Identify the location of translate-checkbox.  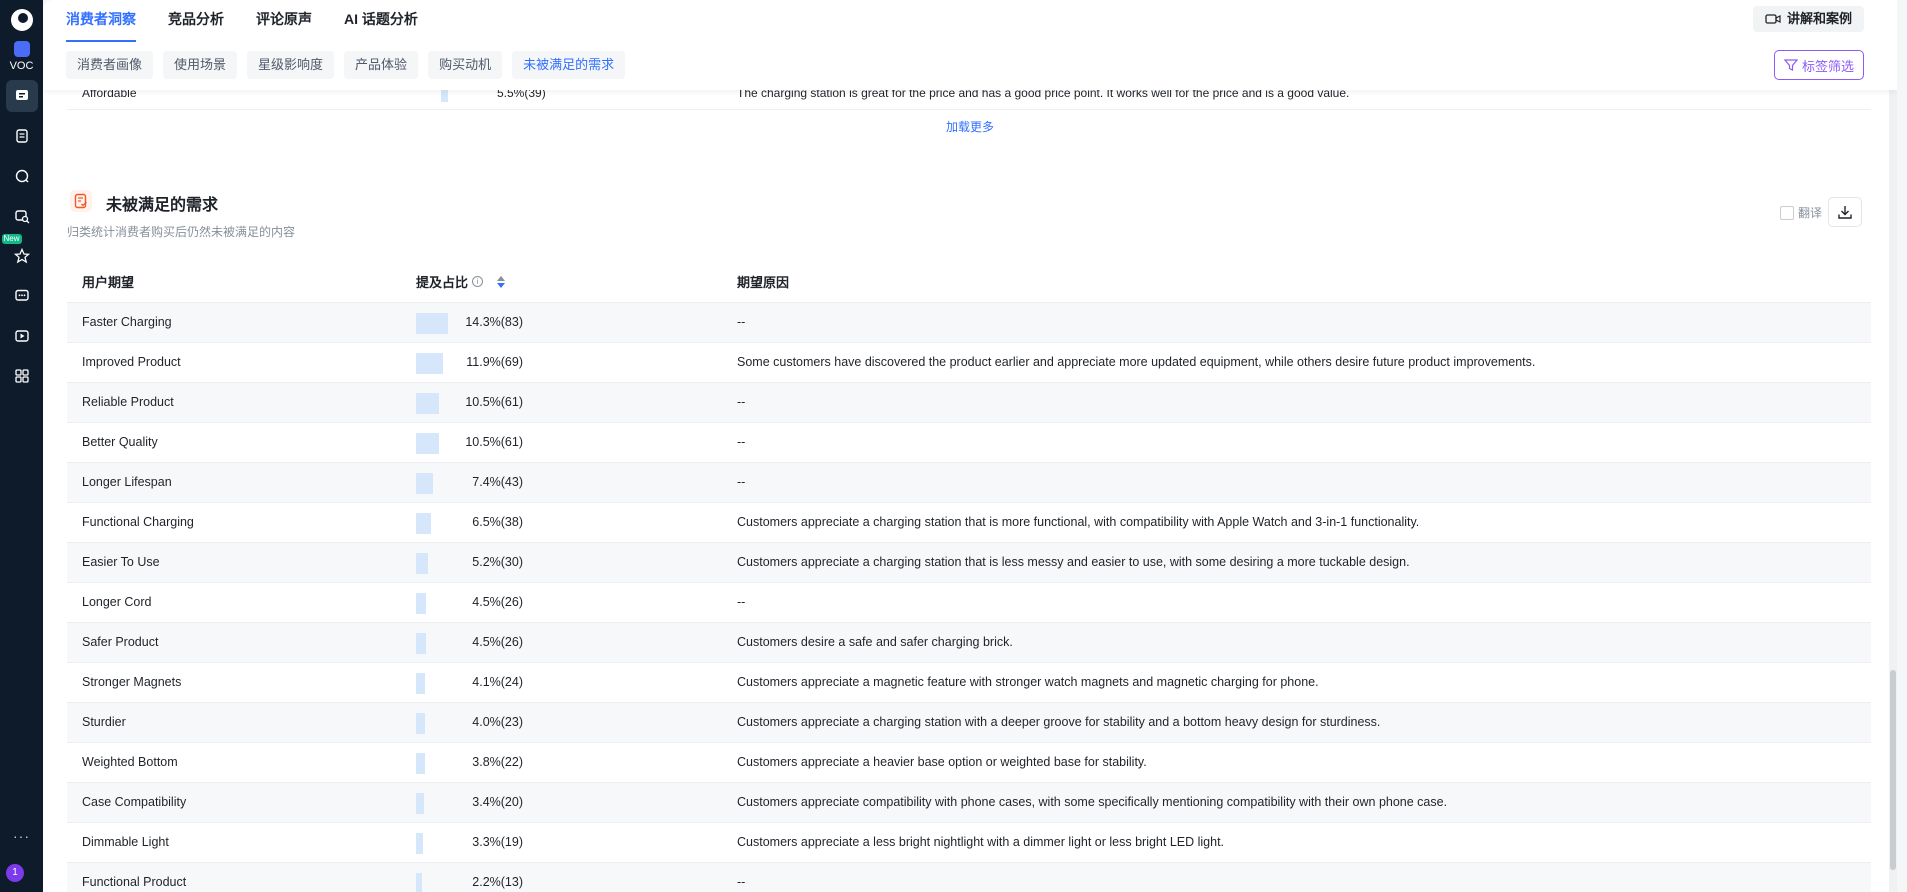
(1786, 212).